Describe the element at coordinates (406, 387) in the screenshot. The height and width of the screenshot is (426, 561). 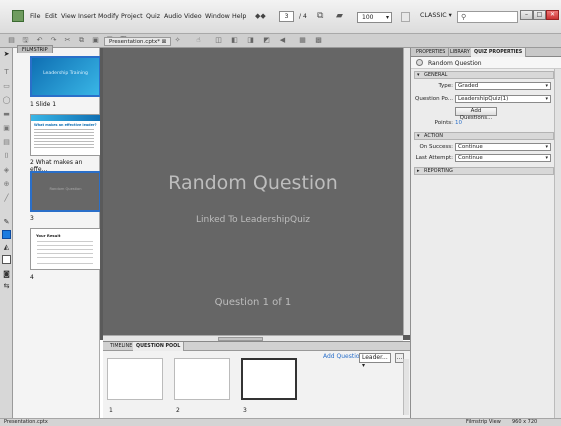
I see `pool-scrollbar` at that location.